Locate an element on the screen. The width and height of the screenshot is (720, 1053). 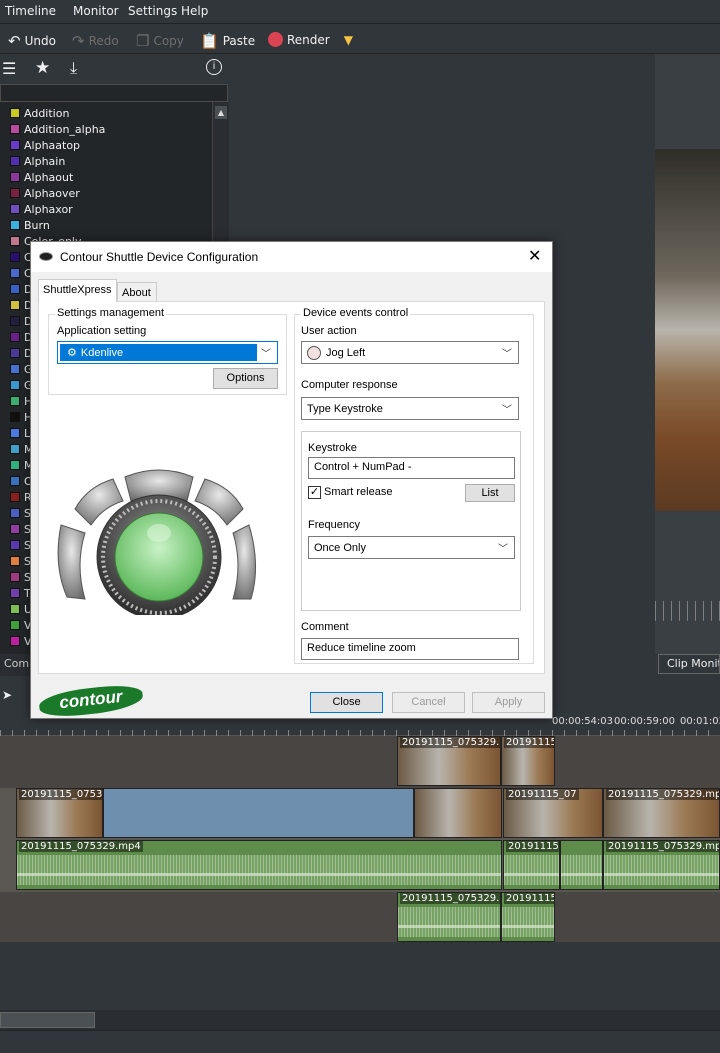
tab-shuttlexpress: ShuttleXpress is located at coordinates (77, 290).